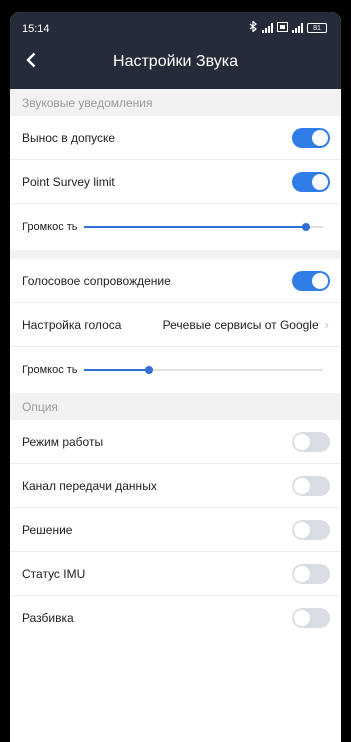  I want to click on section-options: Опция, so click(175, 406).